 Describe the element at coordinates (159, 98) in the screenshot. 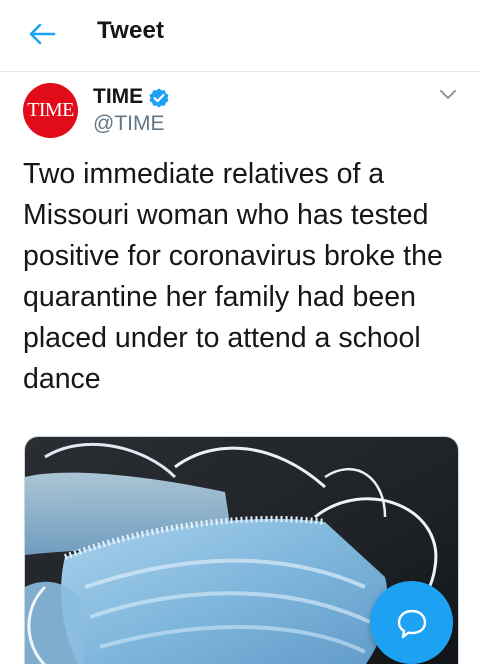

I see `verified-badge-icon` at that location.